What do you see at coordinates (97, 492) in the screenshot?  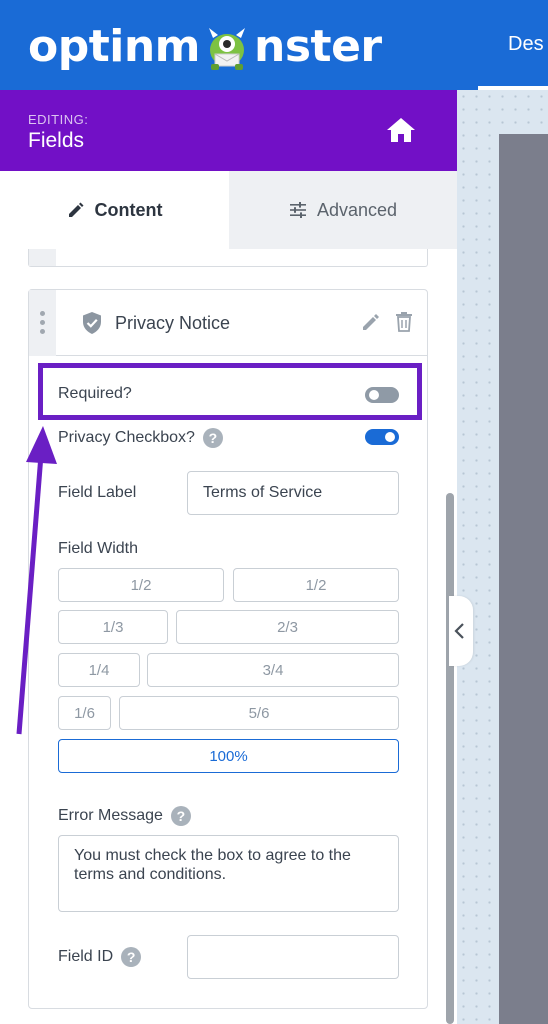 I see `field-label-label: Field Label` at bounding box center [97, 492].